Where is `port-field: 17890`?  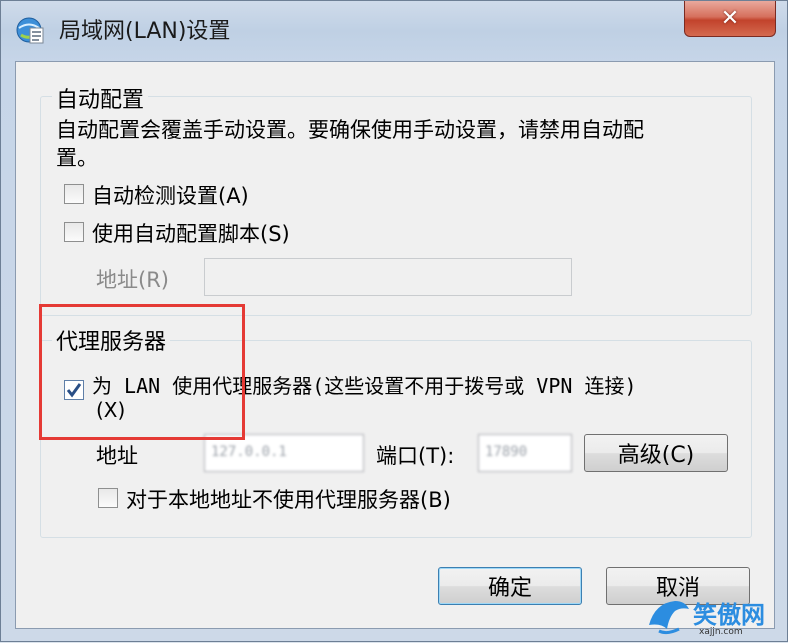 port-field: 17890 is located at coordinates (525, 453).